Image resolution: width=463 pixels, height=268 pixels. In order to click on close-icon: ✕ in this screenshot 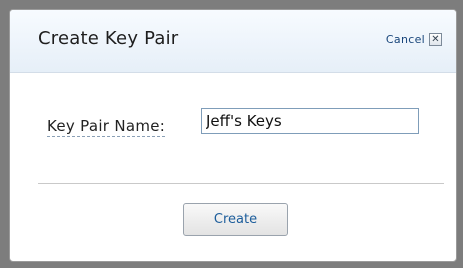, I will do `click(435, 39)`.